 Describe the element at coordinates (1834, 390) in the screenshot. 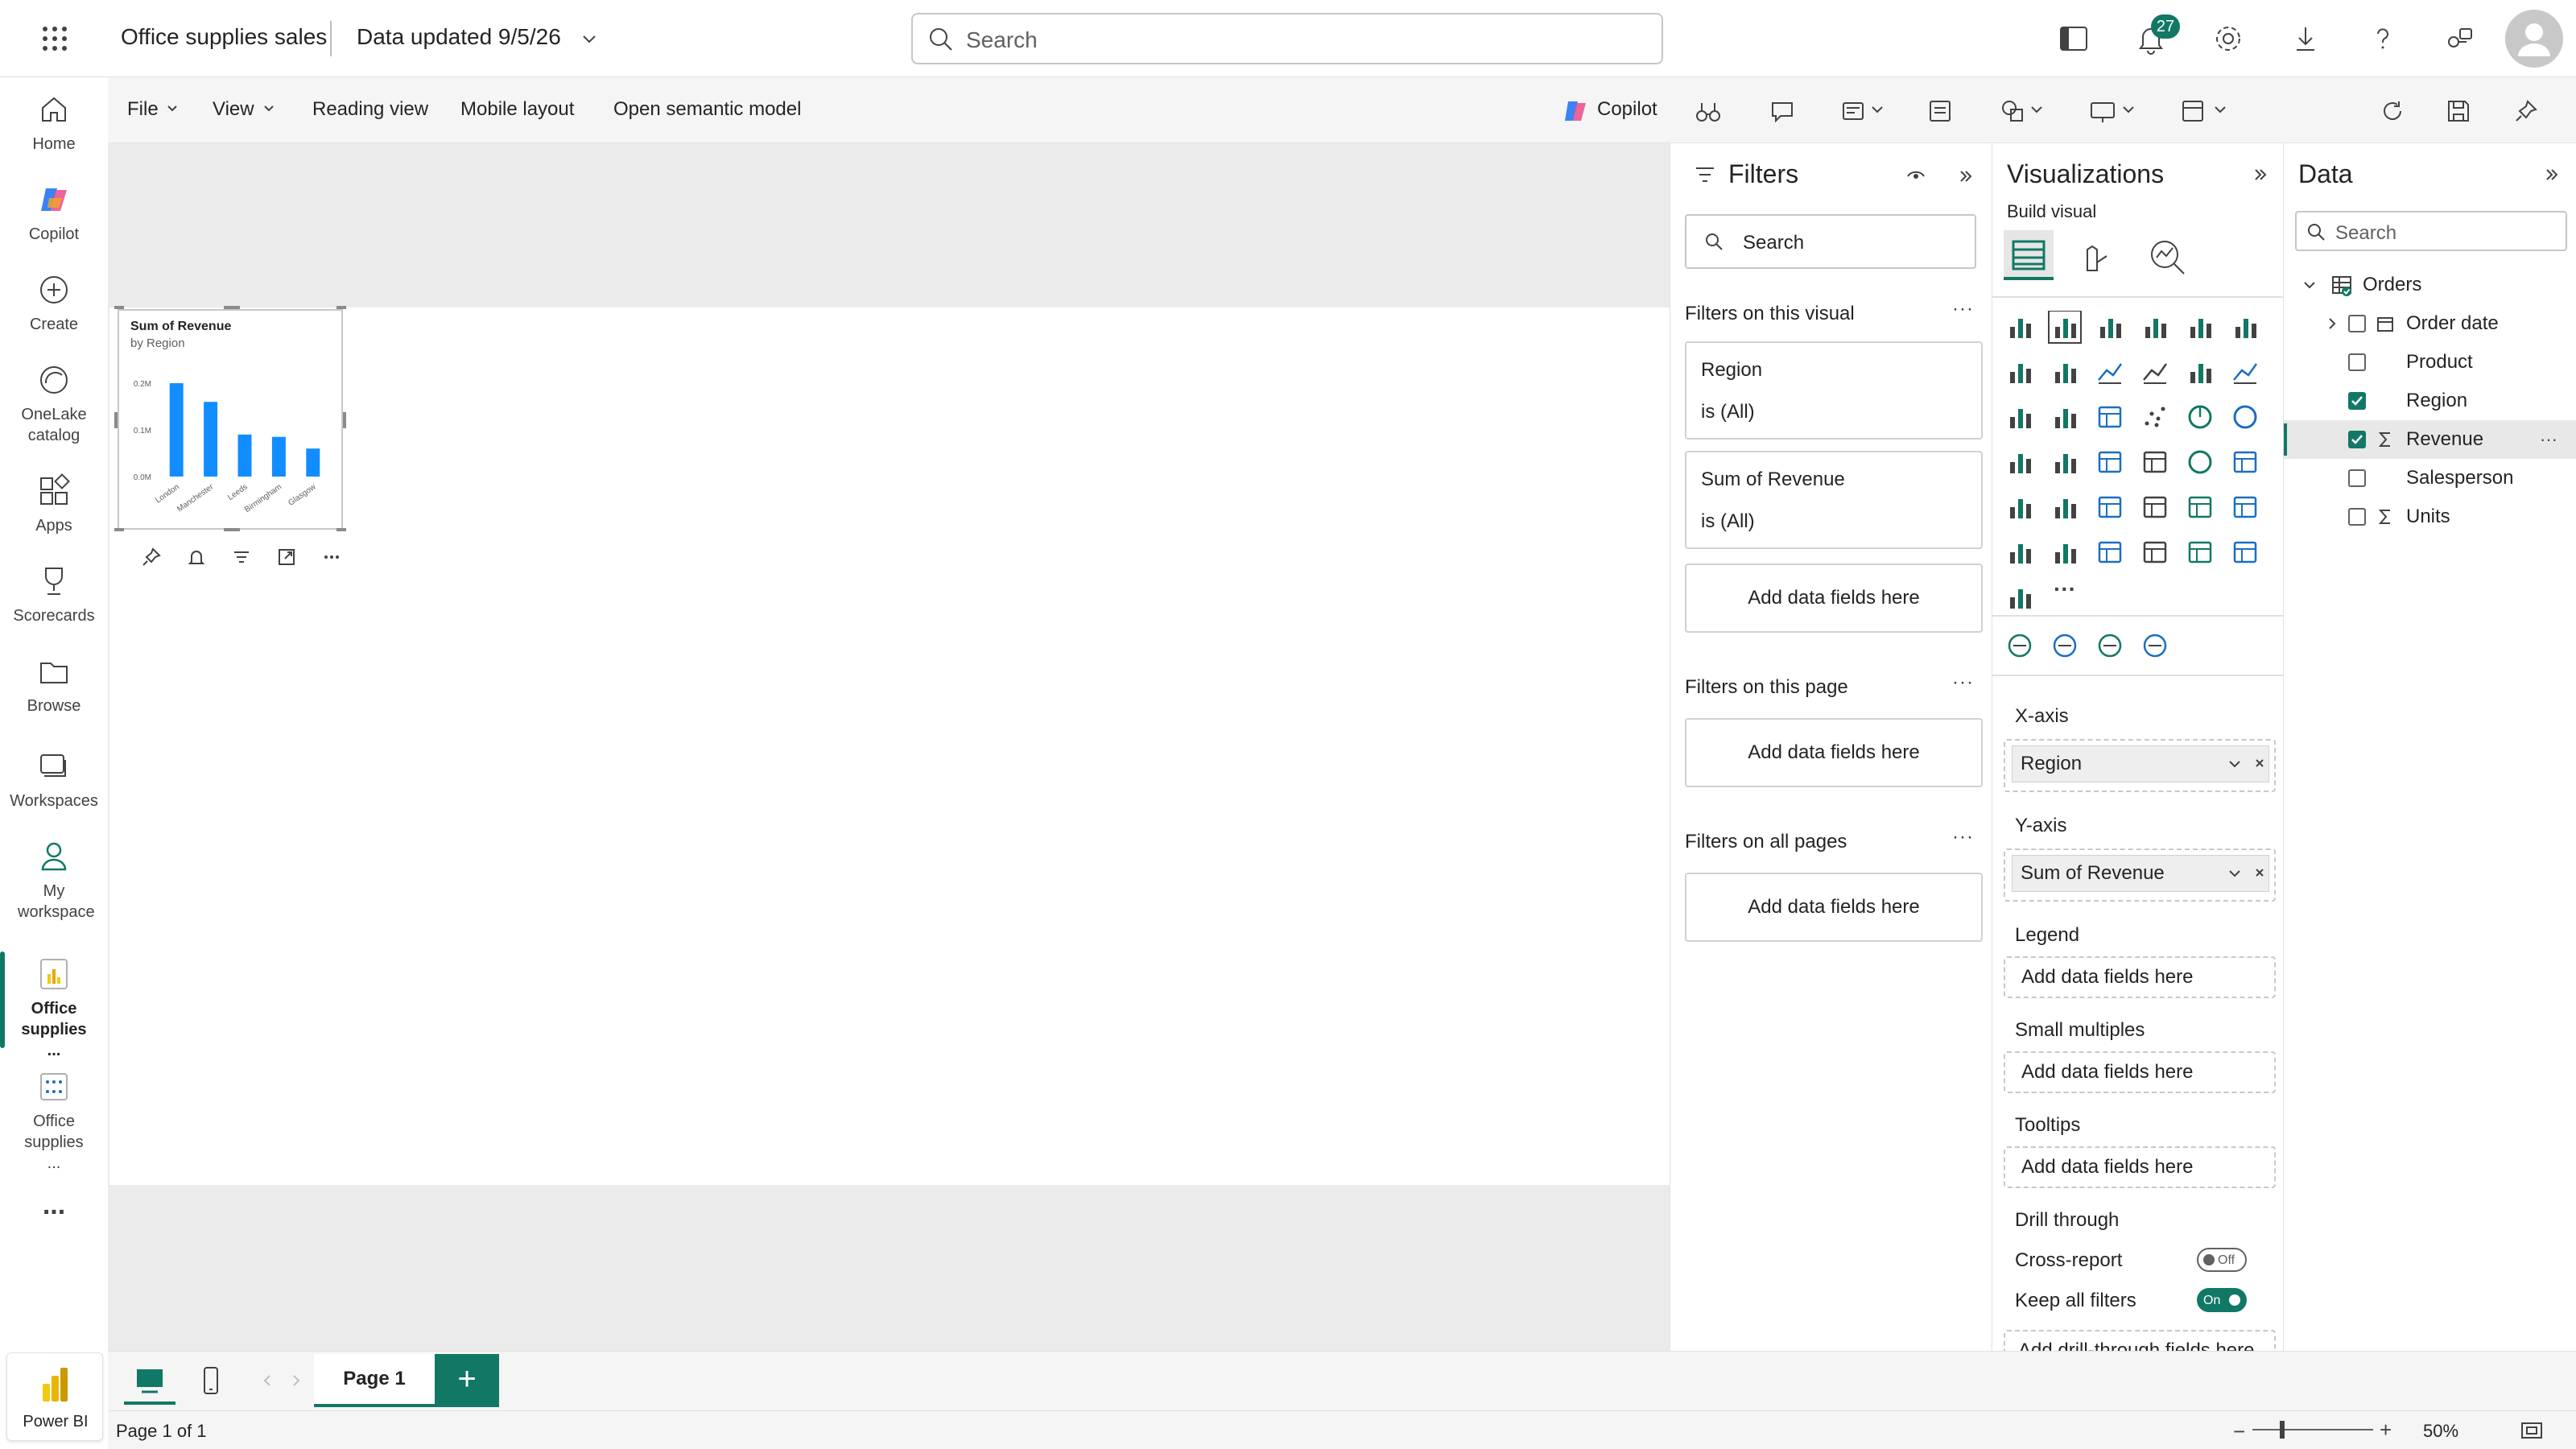

I see `filter-card-region: Region is (All)` at that location.